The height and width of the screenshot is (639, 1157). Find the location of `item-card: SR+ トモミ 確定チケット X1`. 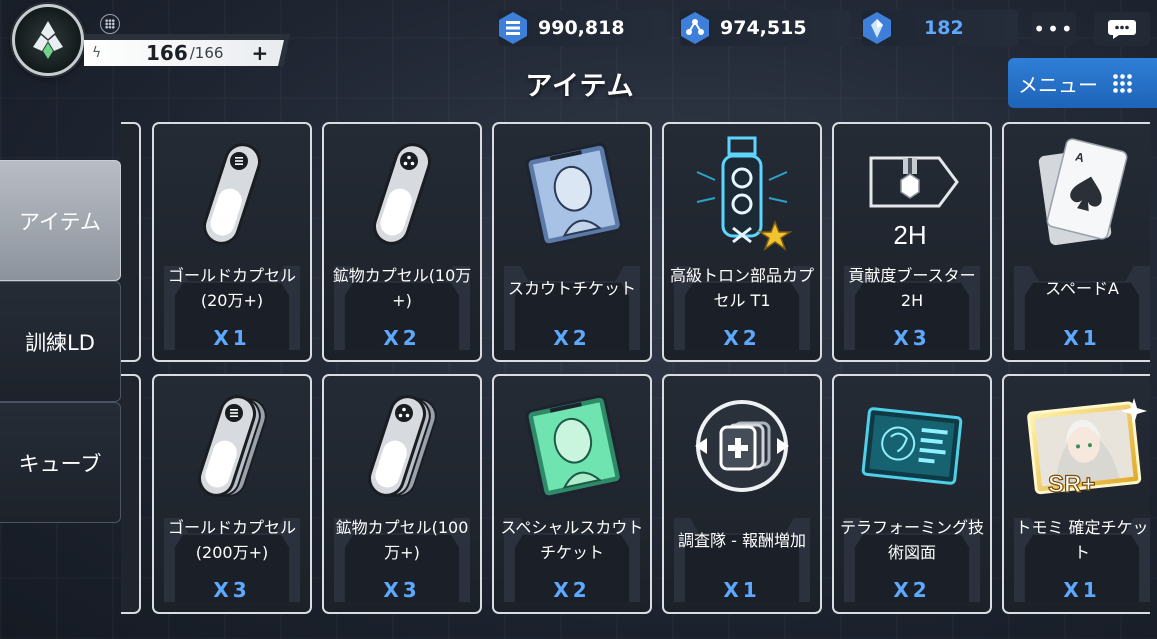

item-card: SR+ トモミ 確定チケット X1 is located at coordinates (1076, 494).